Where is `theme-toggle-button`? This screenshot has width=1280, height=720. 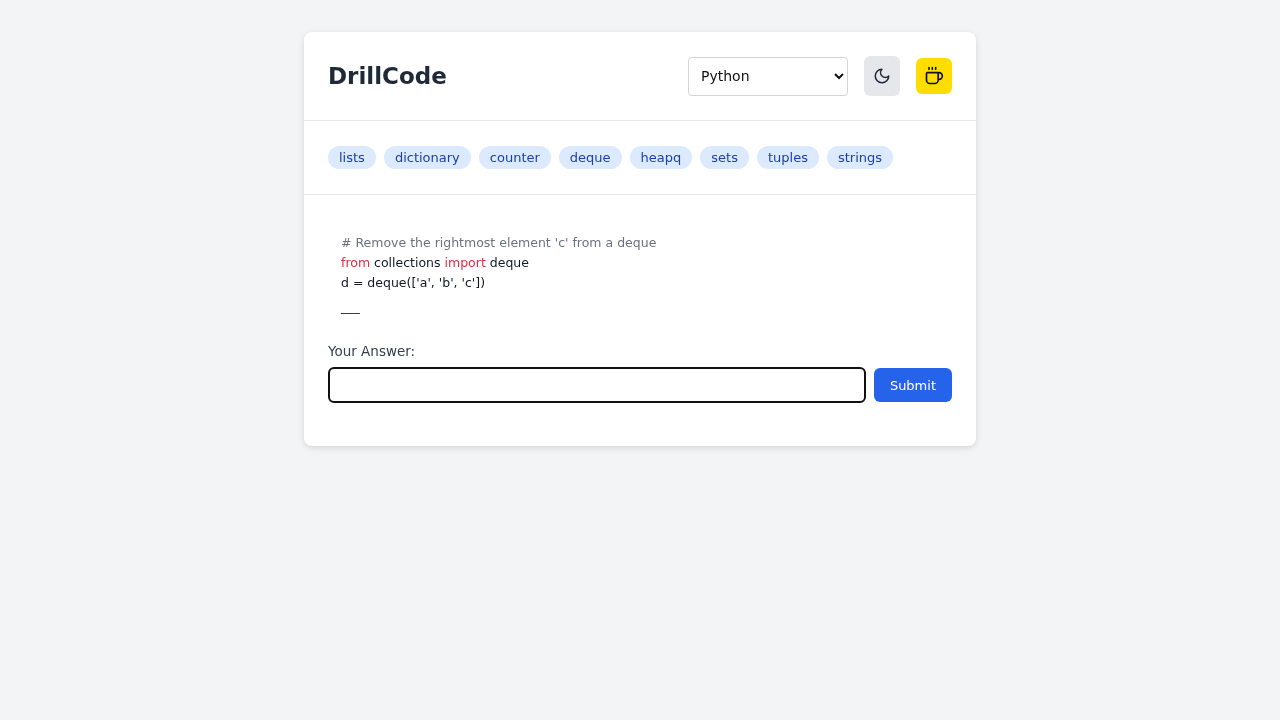 theme-toggle-button is located at coordinates (882, 76).